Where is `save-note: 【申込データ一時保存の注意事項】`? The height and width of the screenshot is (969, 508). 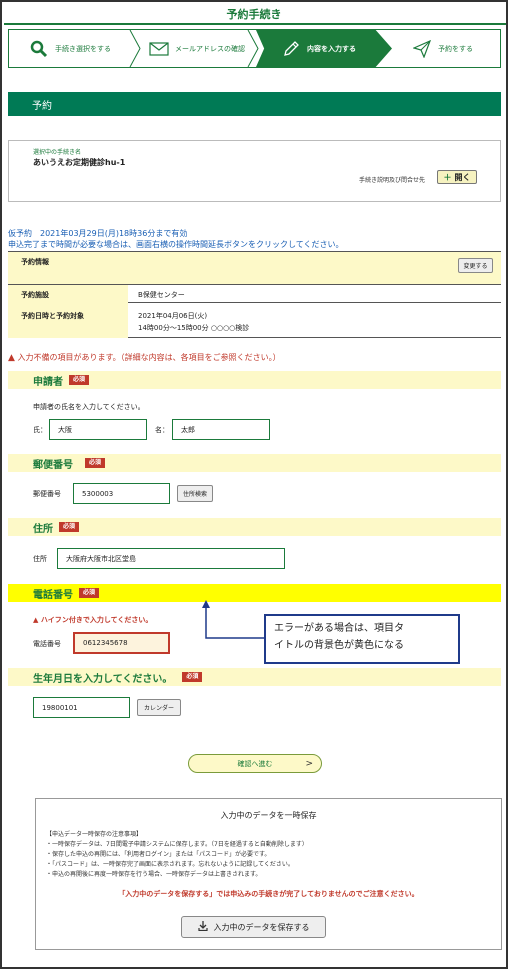
save-note: 【申込データ一時保存の注意事項】 is located at coordinates (94, 834).